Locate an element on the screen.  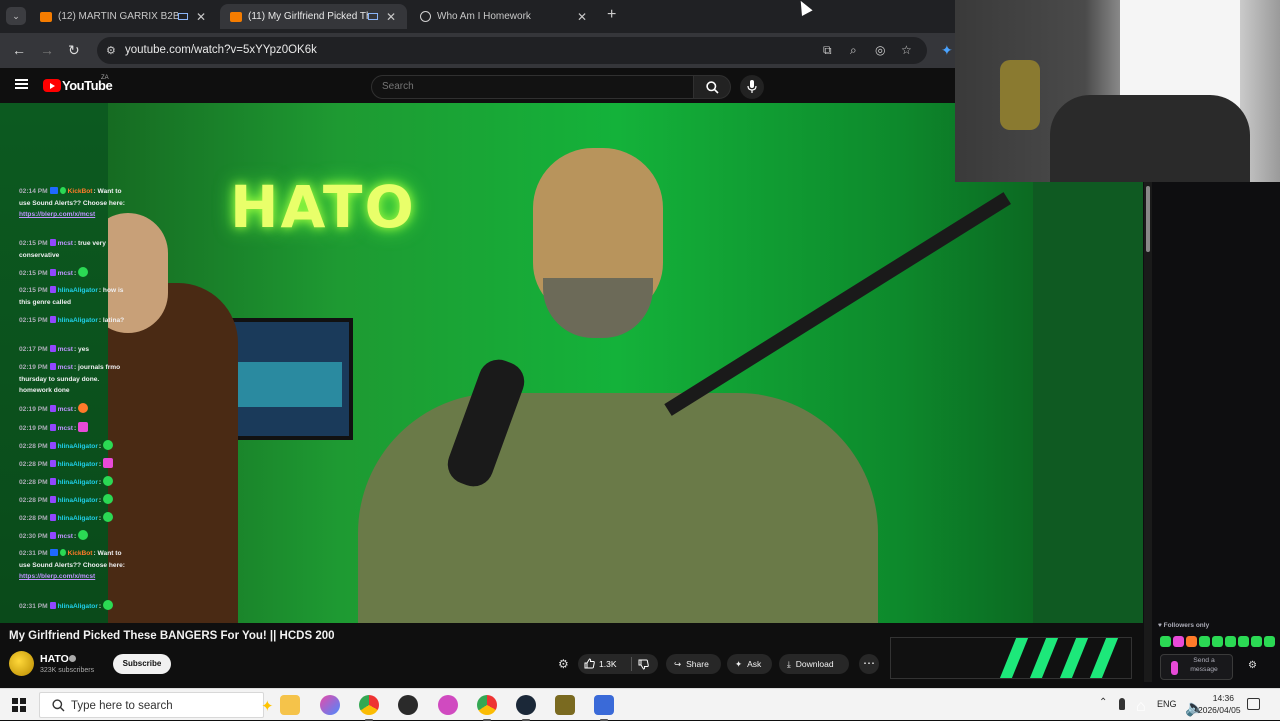
forward-icon: → is located at coordinates (47, 50).